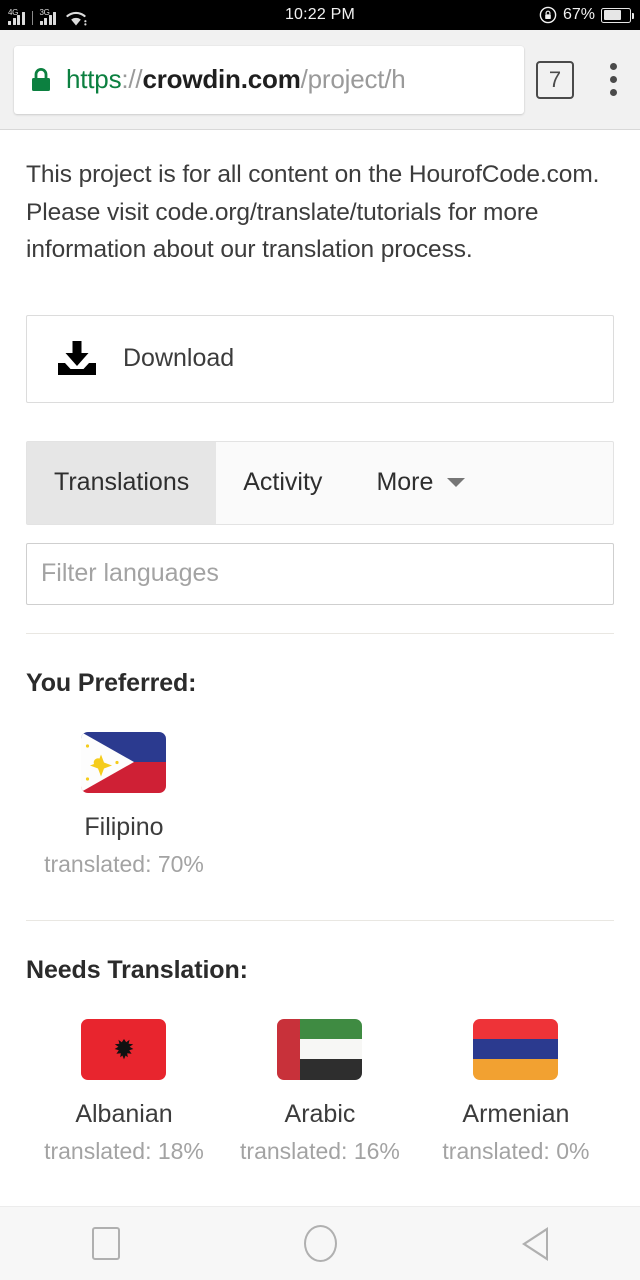 This screenshot has width=640, height=1280. Describe the element at coordinates (124, 1150) in the screenshot. I see `language-progress: translated: 18%` at that location.